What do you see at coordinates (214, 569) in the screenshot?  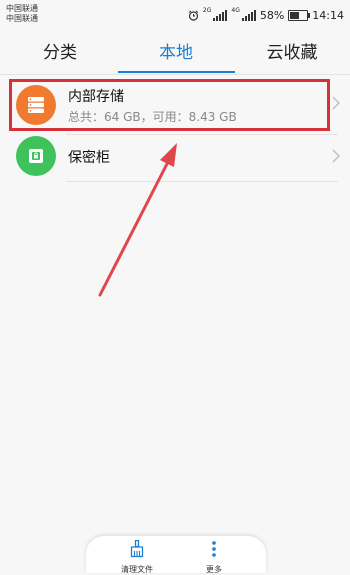 I see `more-label: 更多` at bounding box center [214, 569].